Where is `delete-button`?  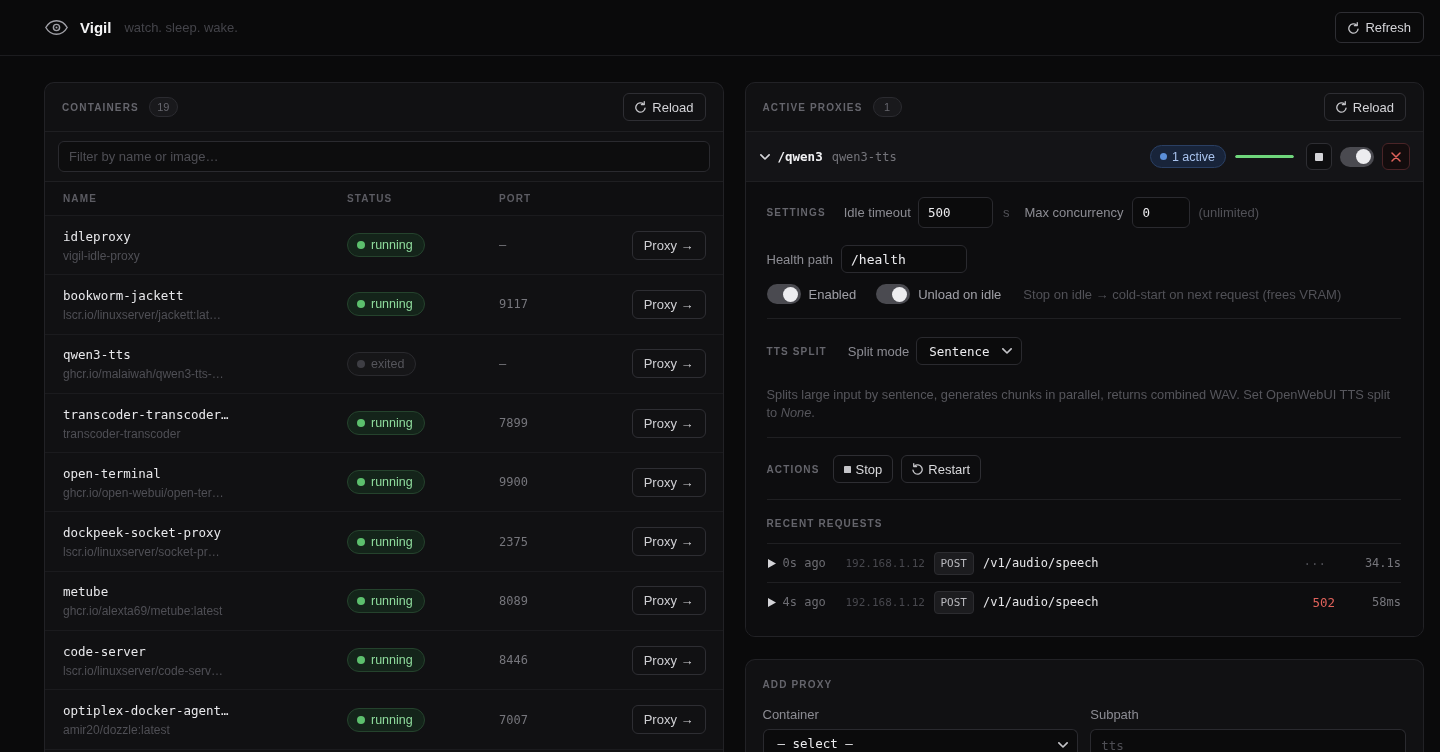
delete-button is located at coordinates (1396, 156).